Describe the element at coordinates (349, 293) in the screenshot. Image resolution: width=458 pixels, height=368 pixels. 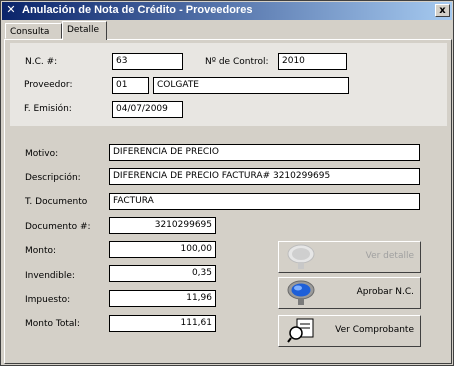
I see `aprobar-button: Aprobar N.C.` at that location.